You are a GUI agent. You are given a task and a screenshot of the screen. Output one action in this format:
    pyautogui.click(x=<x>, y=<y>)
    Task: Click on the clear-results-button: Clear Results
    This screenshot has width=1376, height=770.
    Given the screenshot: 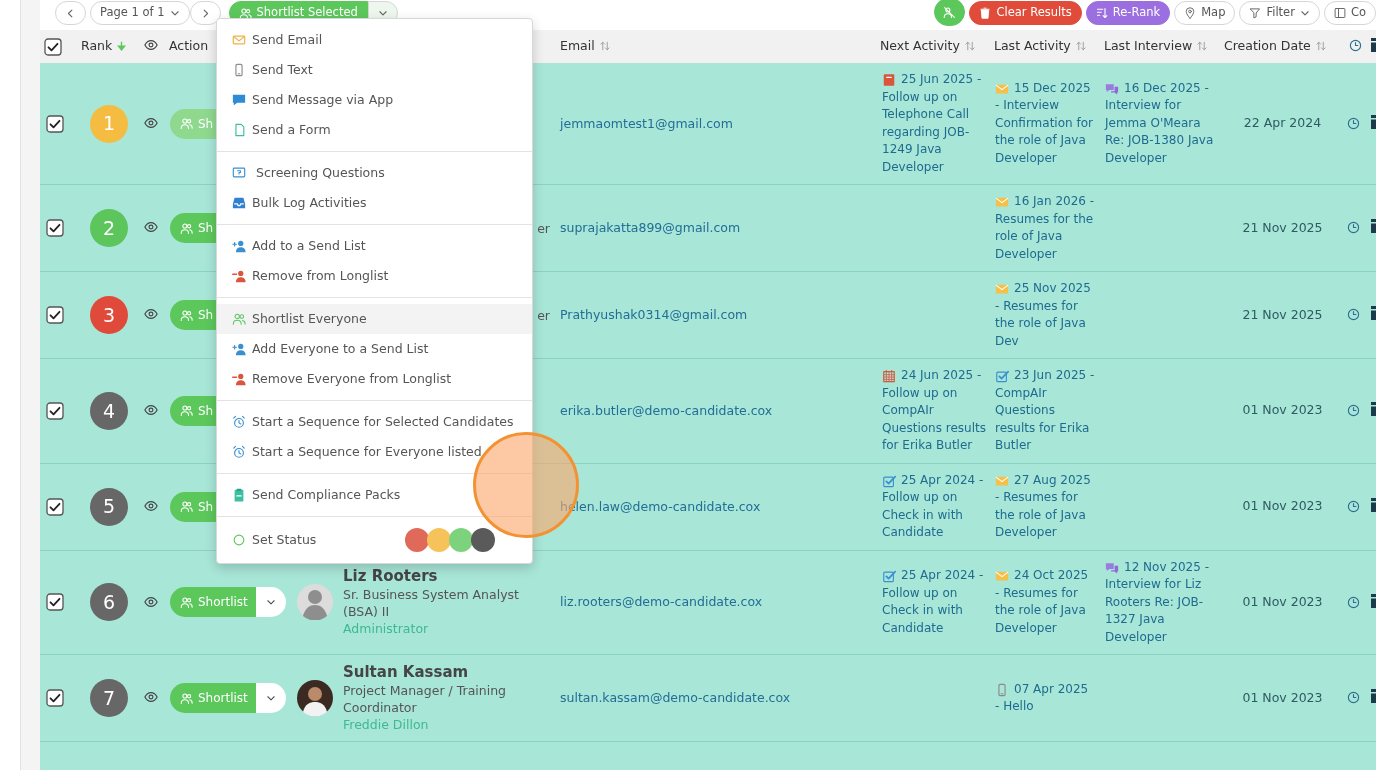 What is the action you would take?
    pyautogui.click(x=1025, y=13)
    